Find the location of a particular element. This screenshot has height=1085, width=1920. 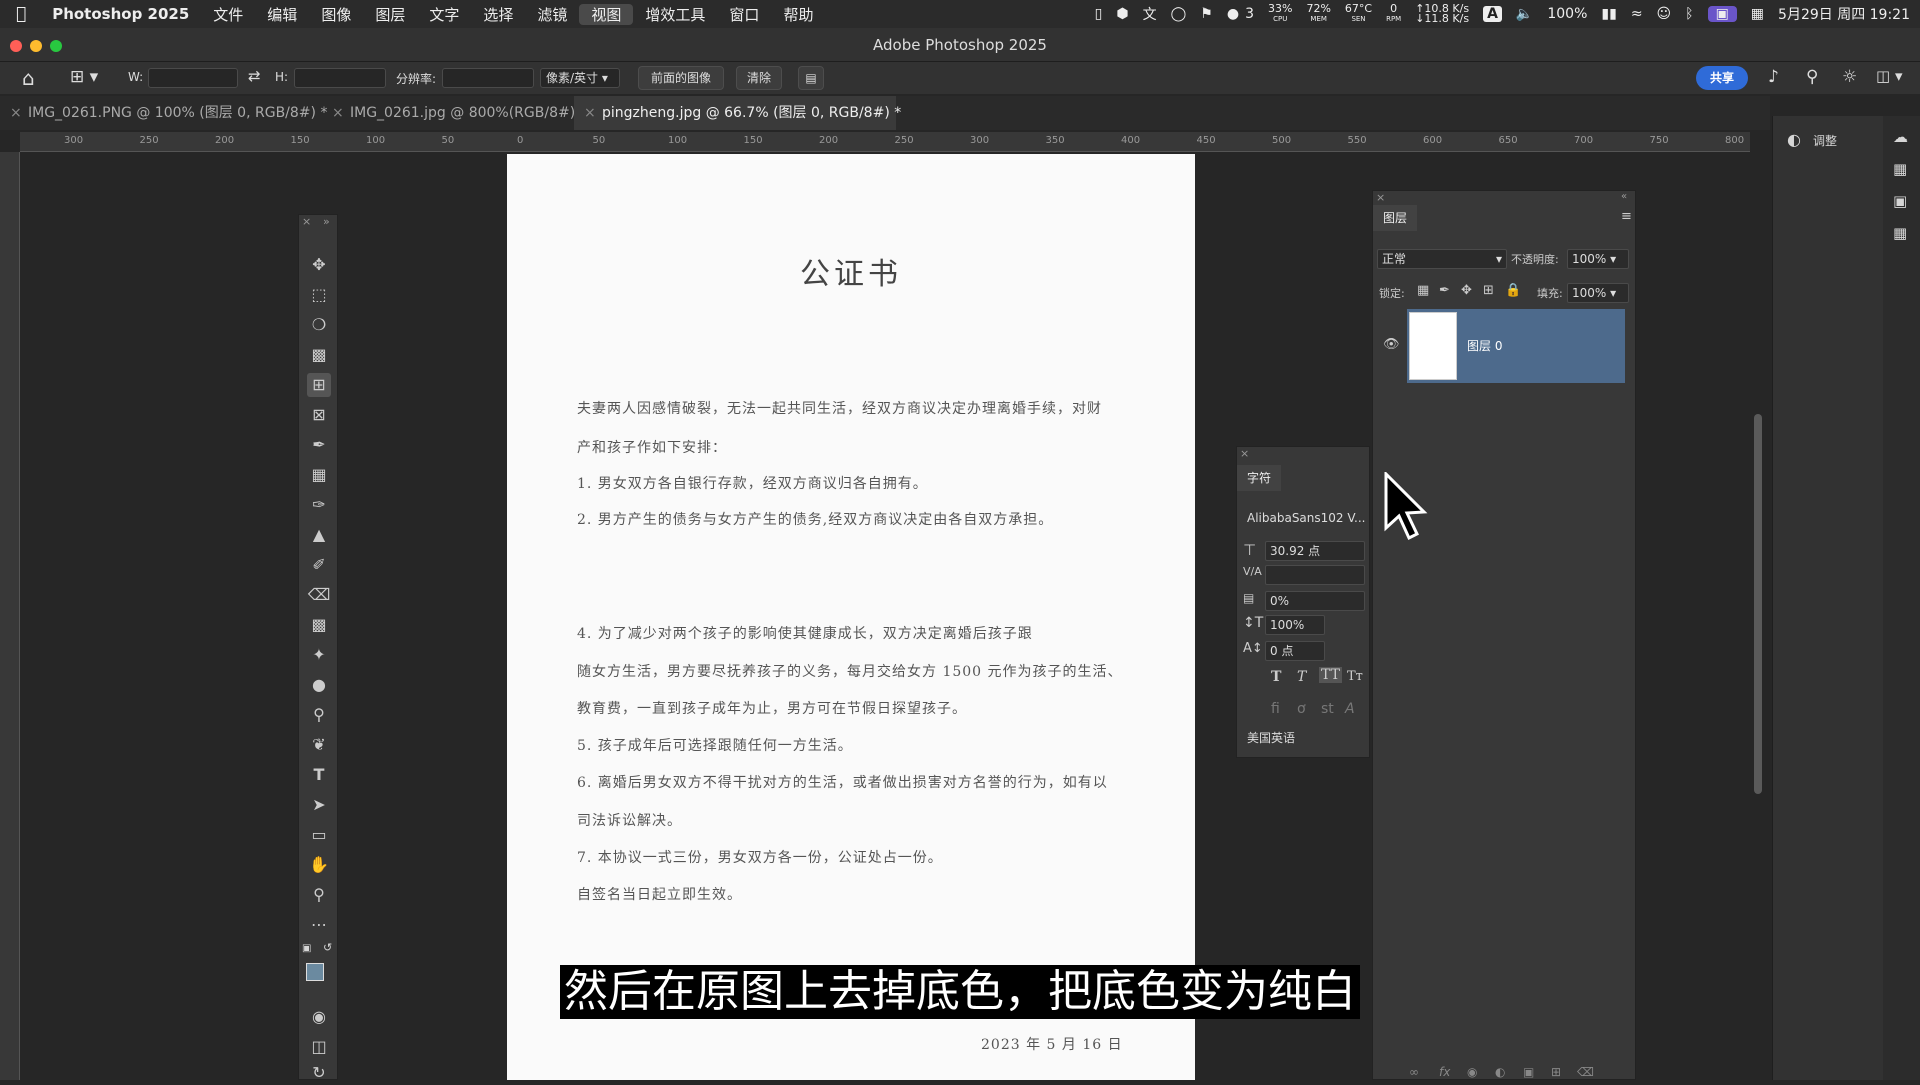

gradient-tool-icon: ▩ is located at coordinates (319, 625).